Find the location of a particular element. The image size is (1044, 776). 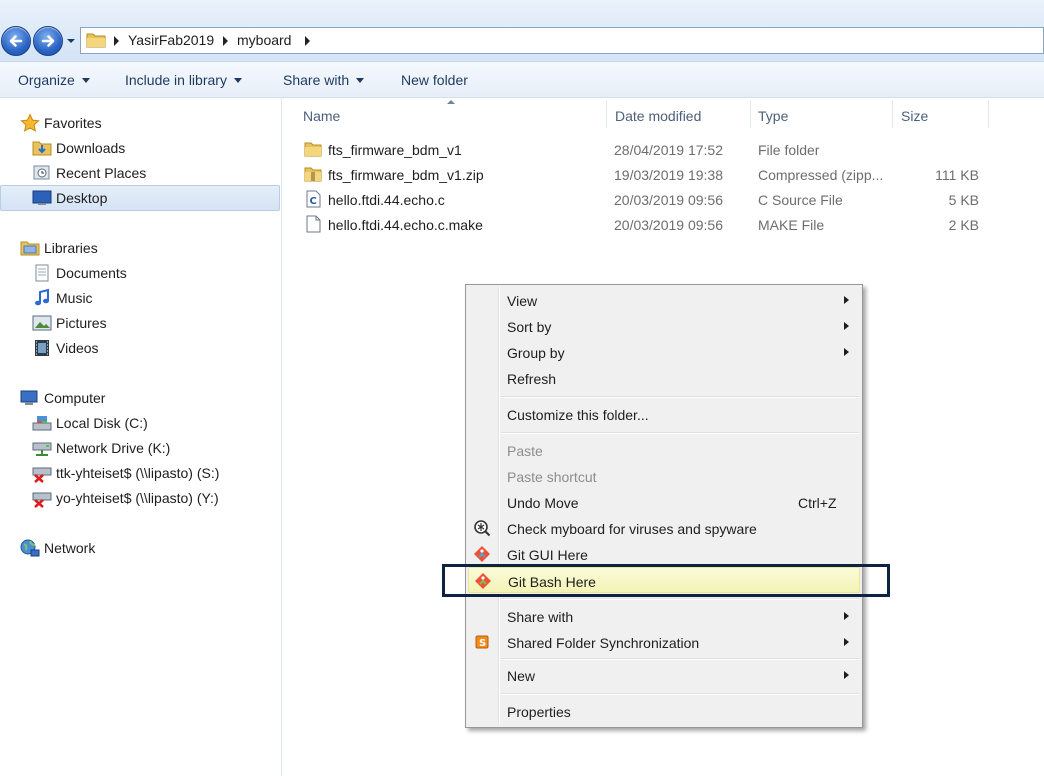

include-in-library-button: Include in library is located at coordinates (183, 80).